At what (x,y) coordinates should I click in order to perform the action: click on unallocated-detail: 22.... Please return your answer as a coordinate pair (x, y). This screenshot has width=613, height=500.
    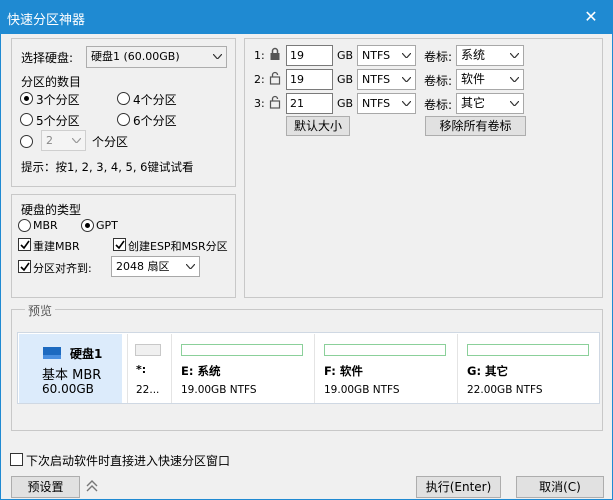
    Looking at the image, I should click on (148, 390).